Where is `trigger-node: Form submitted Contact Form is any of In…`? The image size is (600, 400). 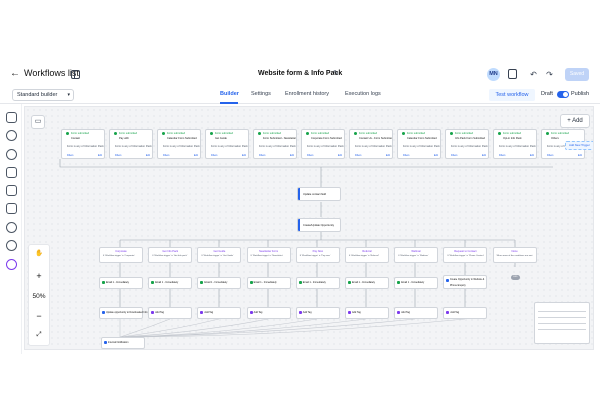
trigger-node: Form submitted Contact Form is any of In… is located at coordinates (83, 144).